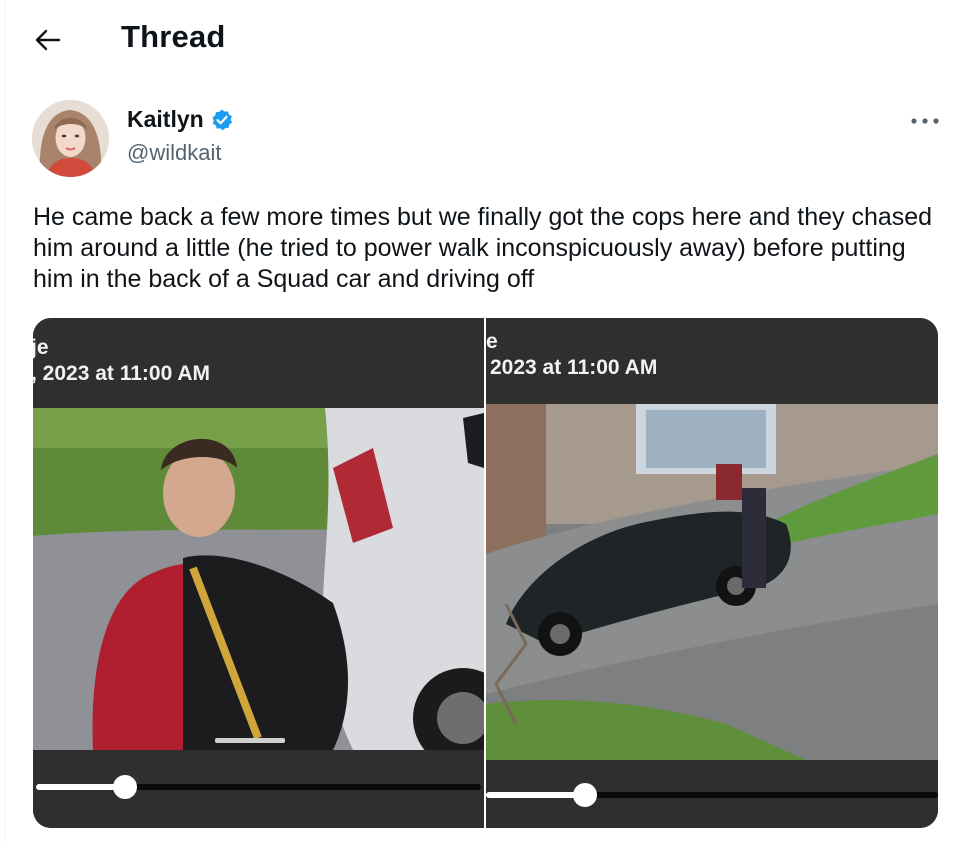 The width and height of the screenshot is (960, 842). I want to click on left-video-scrubber, so click(258, 787).